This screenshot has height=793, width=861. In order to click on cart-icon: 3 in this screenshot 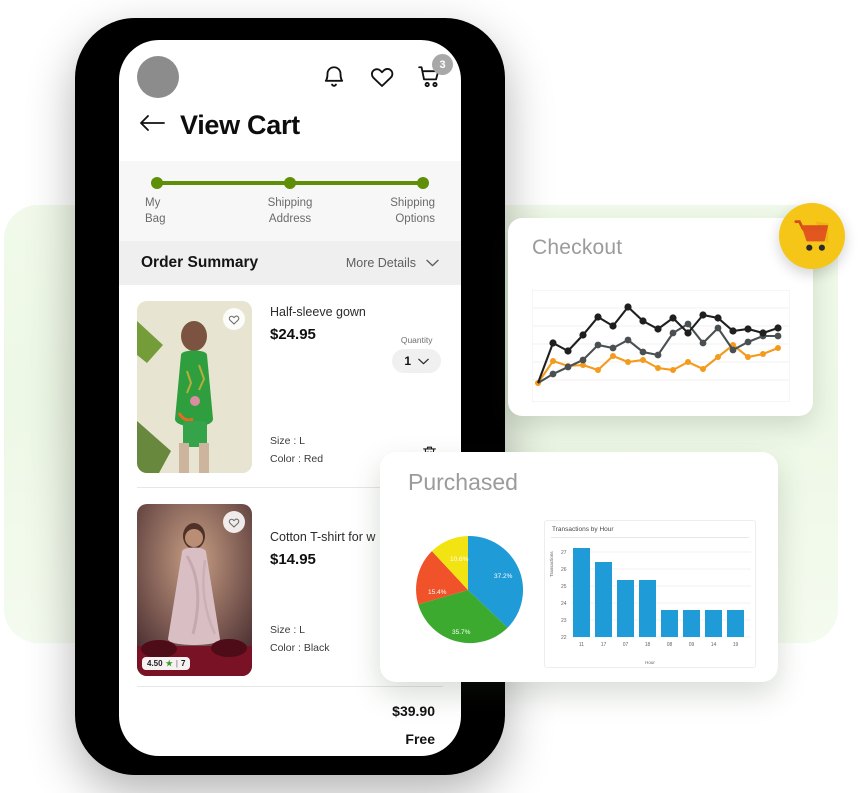, I will do `click(435, 72)`.